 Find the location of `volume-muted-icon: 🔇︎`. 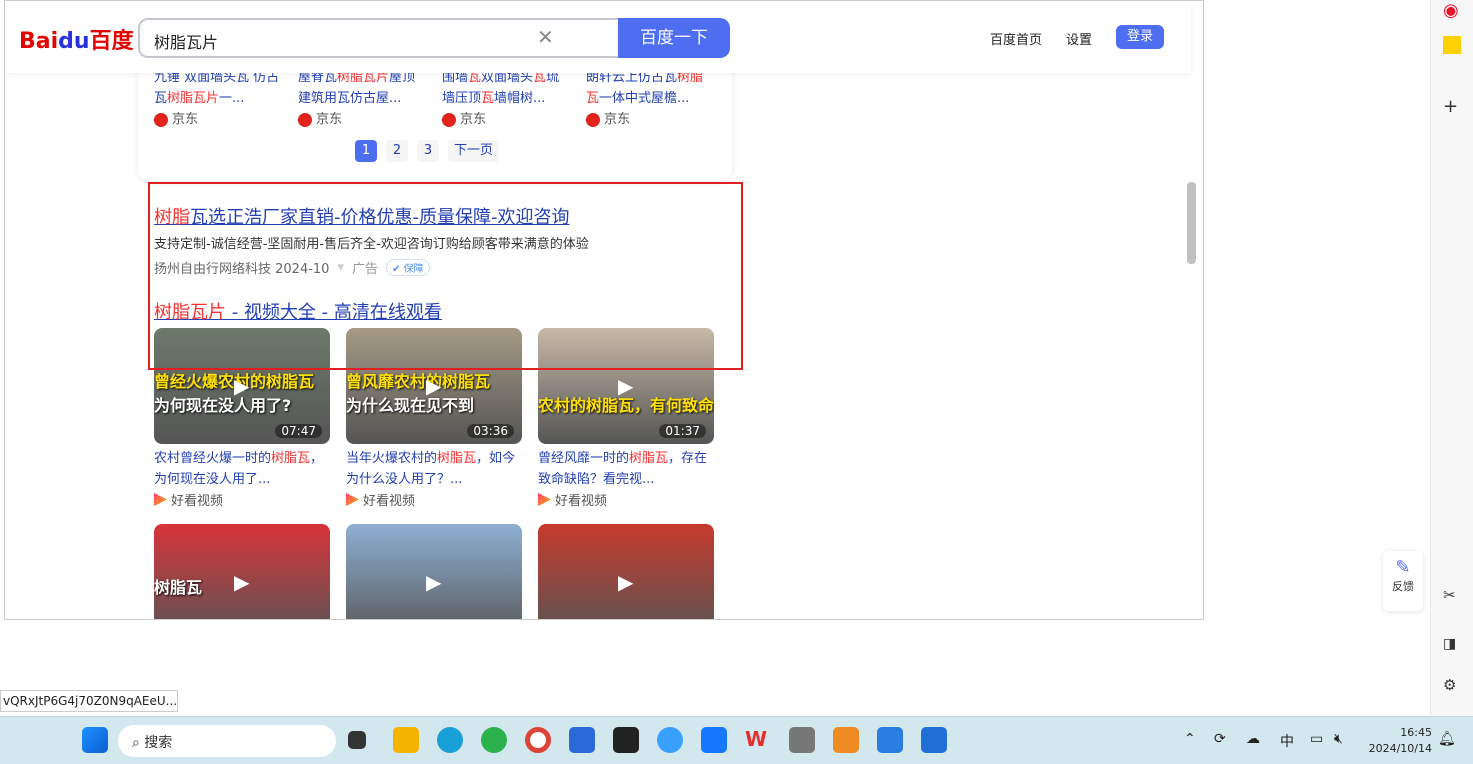

volume-muted-icon: 🔇︎ is located at coordinates (1338, 739).